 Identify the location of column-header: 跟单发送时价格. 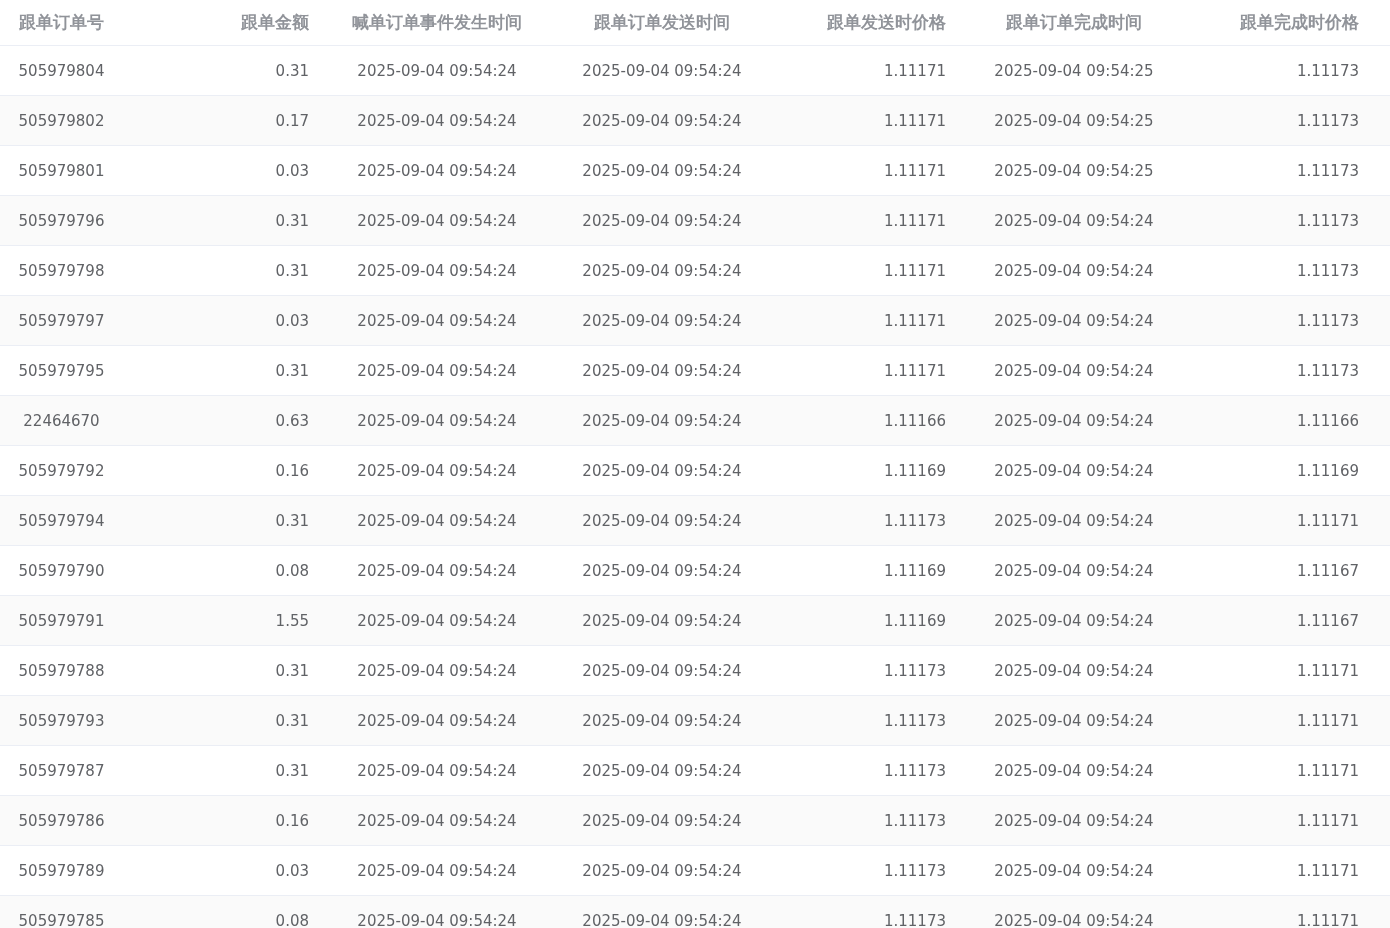
(886, 22).